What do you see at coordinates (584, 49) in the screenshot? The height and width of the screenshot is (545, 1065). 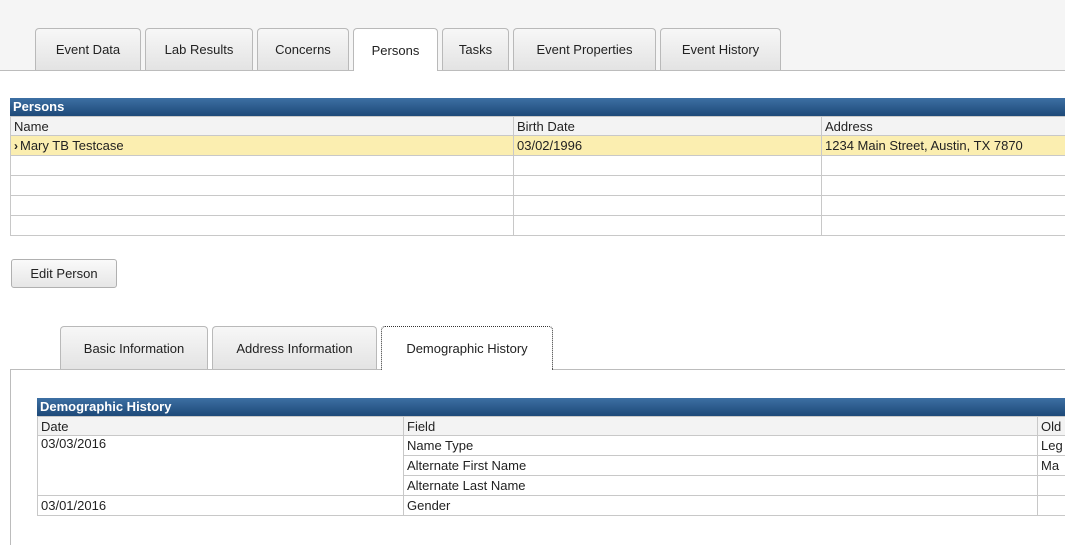 I see `tab-event-properties: Event Properties` at bounding box center [584, 49].